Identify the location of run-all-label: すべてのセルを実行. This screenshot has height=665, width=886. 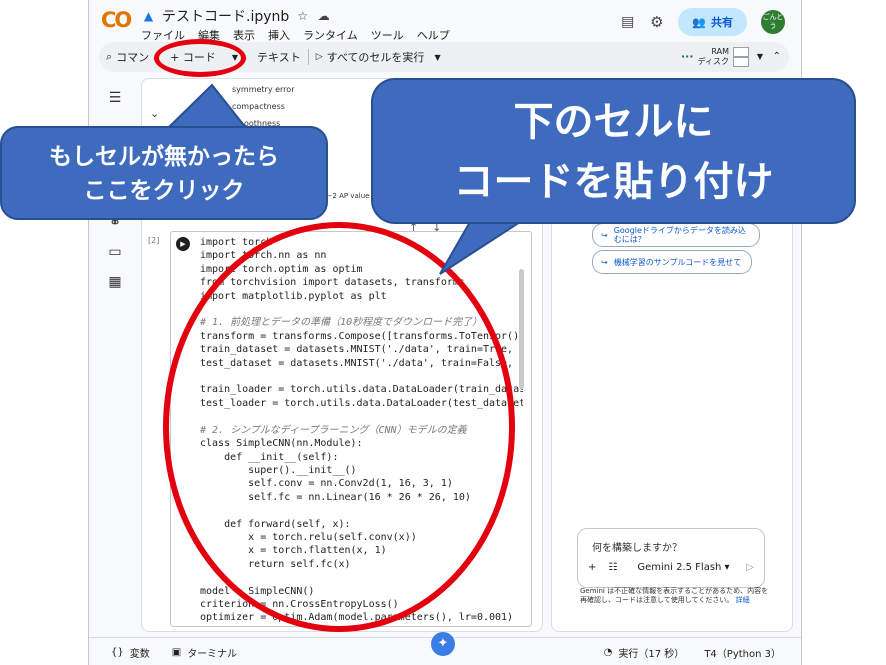
(375, 57).